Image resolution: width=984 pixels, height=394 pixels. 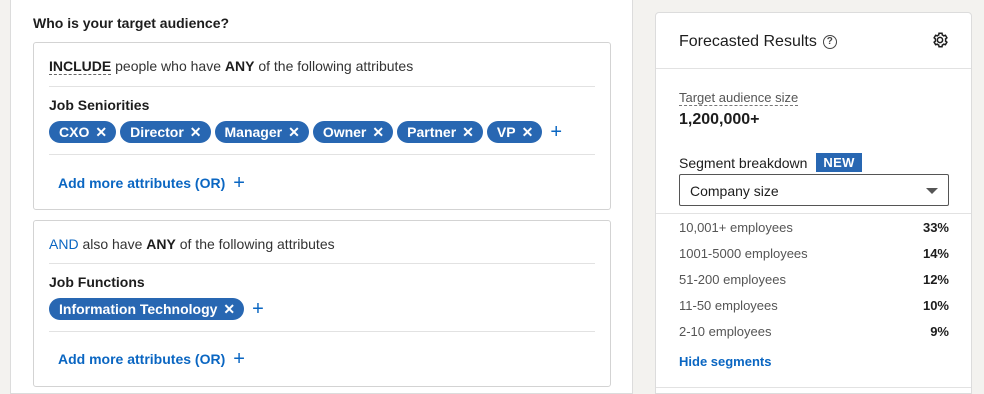 I want to click on pill-partner: Partner ✕, so click(x=440, y=132).